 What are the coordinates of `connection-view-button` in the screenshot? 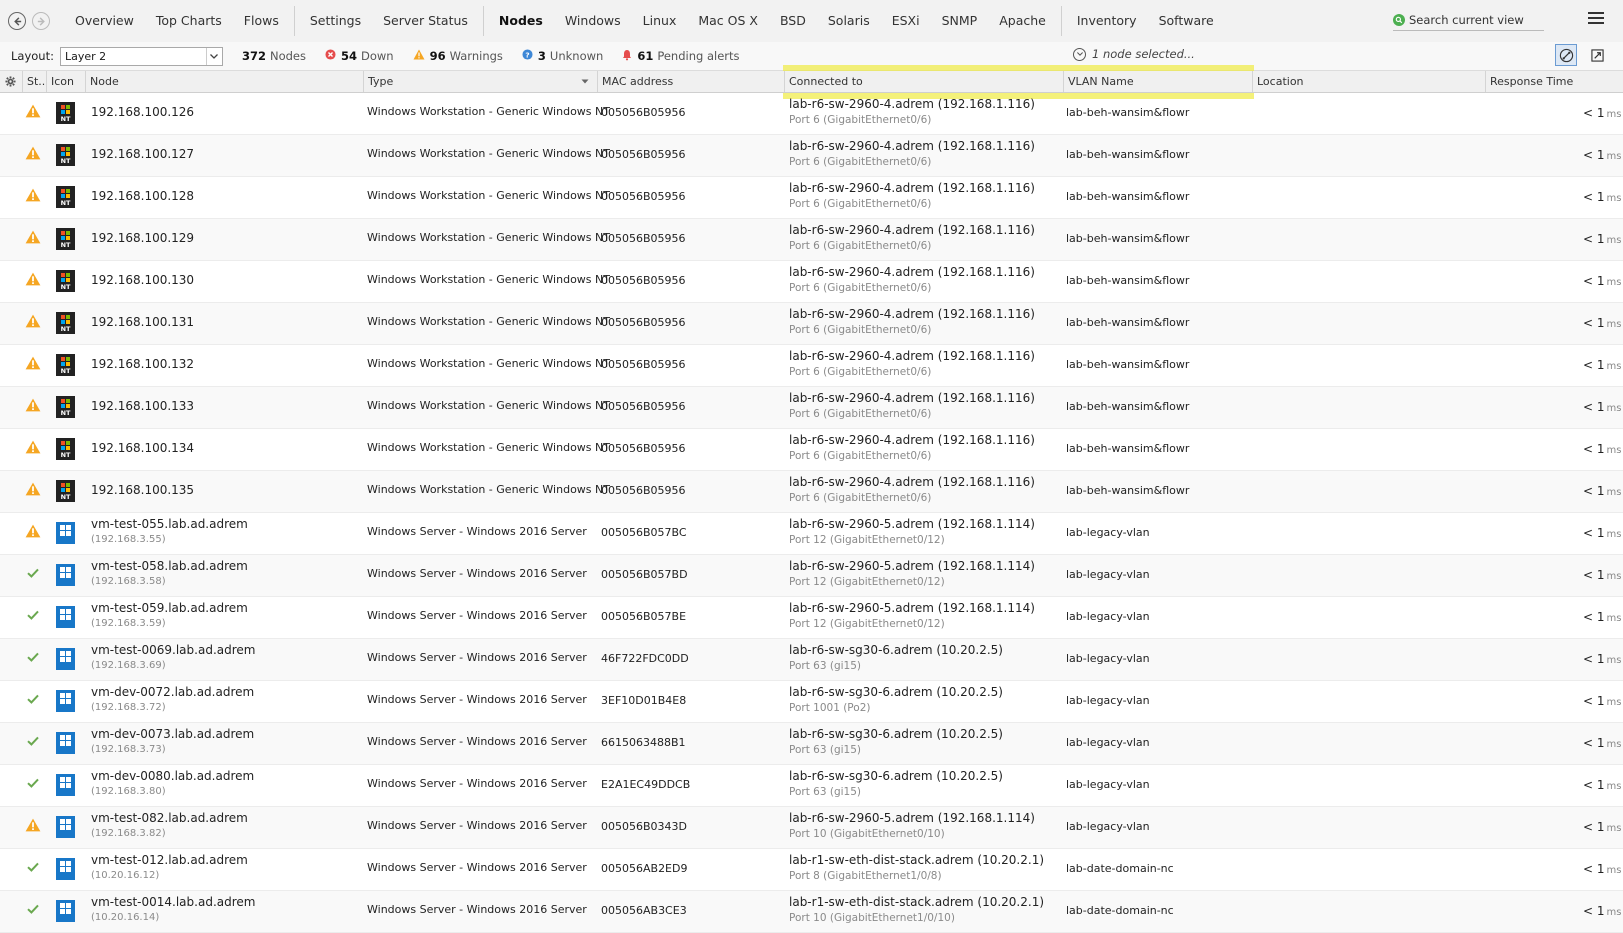 It's located at (1566, 55).